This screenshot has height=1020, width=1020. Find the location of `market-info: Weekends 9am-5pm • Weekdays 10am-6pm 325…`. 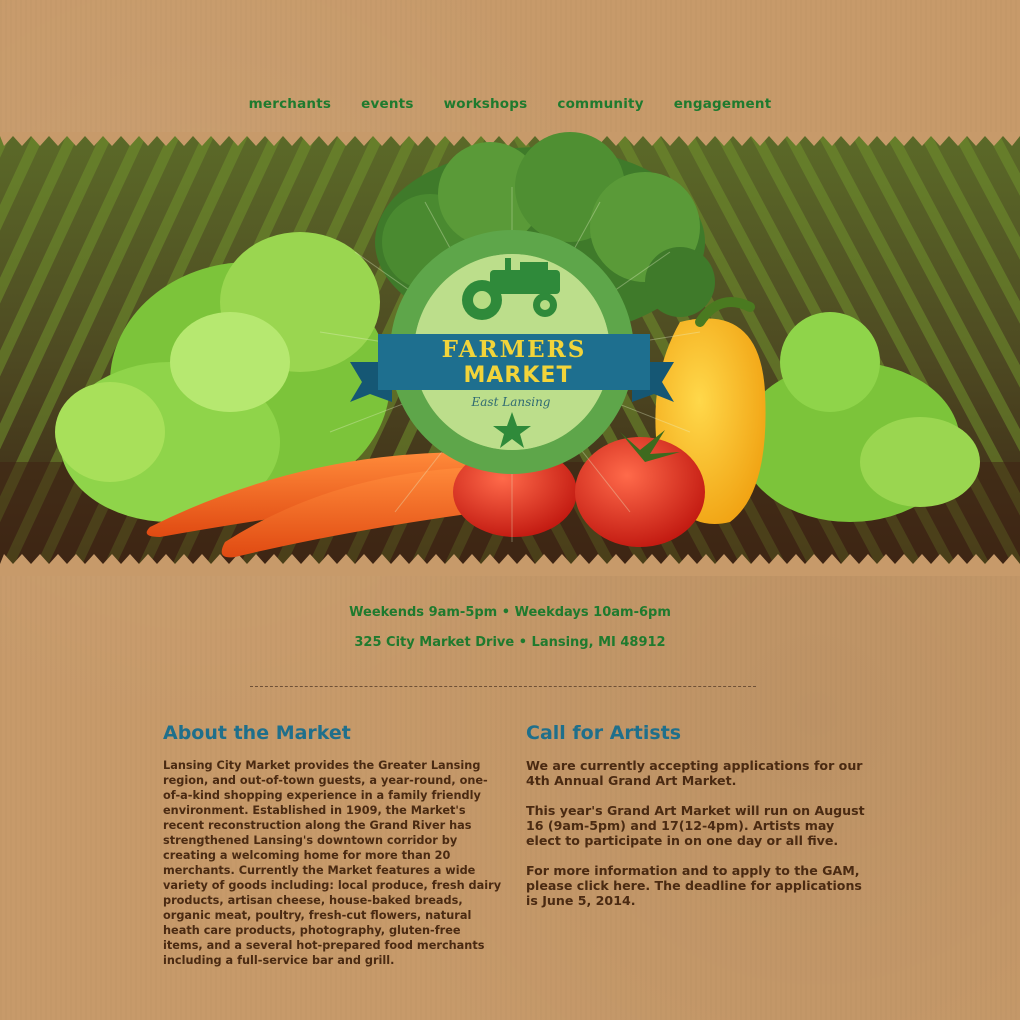

market-info: Weekends 9am-5pm • Weekdays 10am-6pm 325… is located at coordinates (510, 634).